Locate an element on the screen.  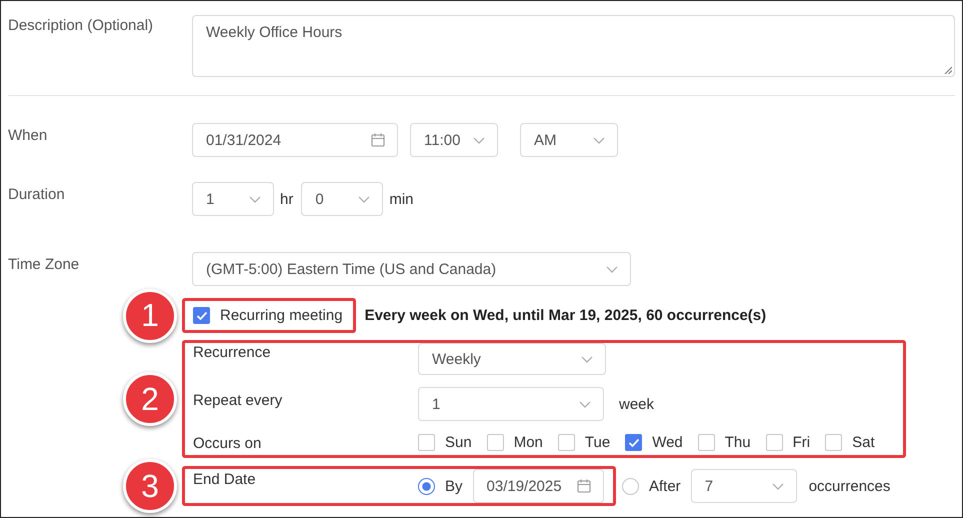
day-label: Thu is located at coordinates (737, 442).